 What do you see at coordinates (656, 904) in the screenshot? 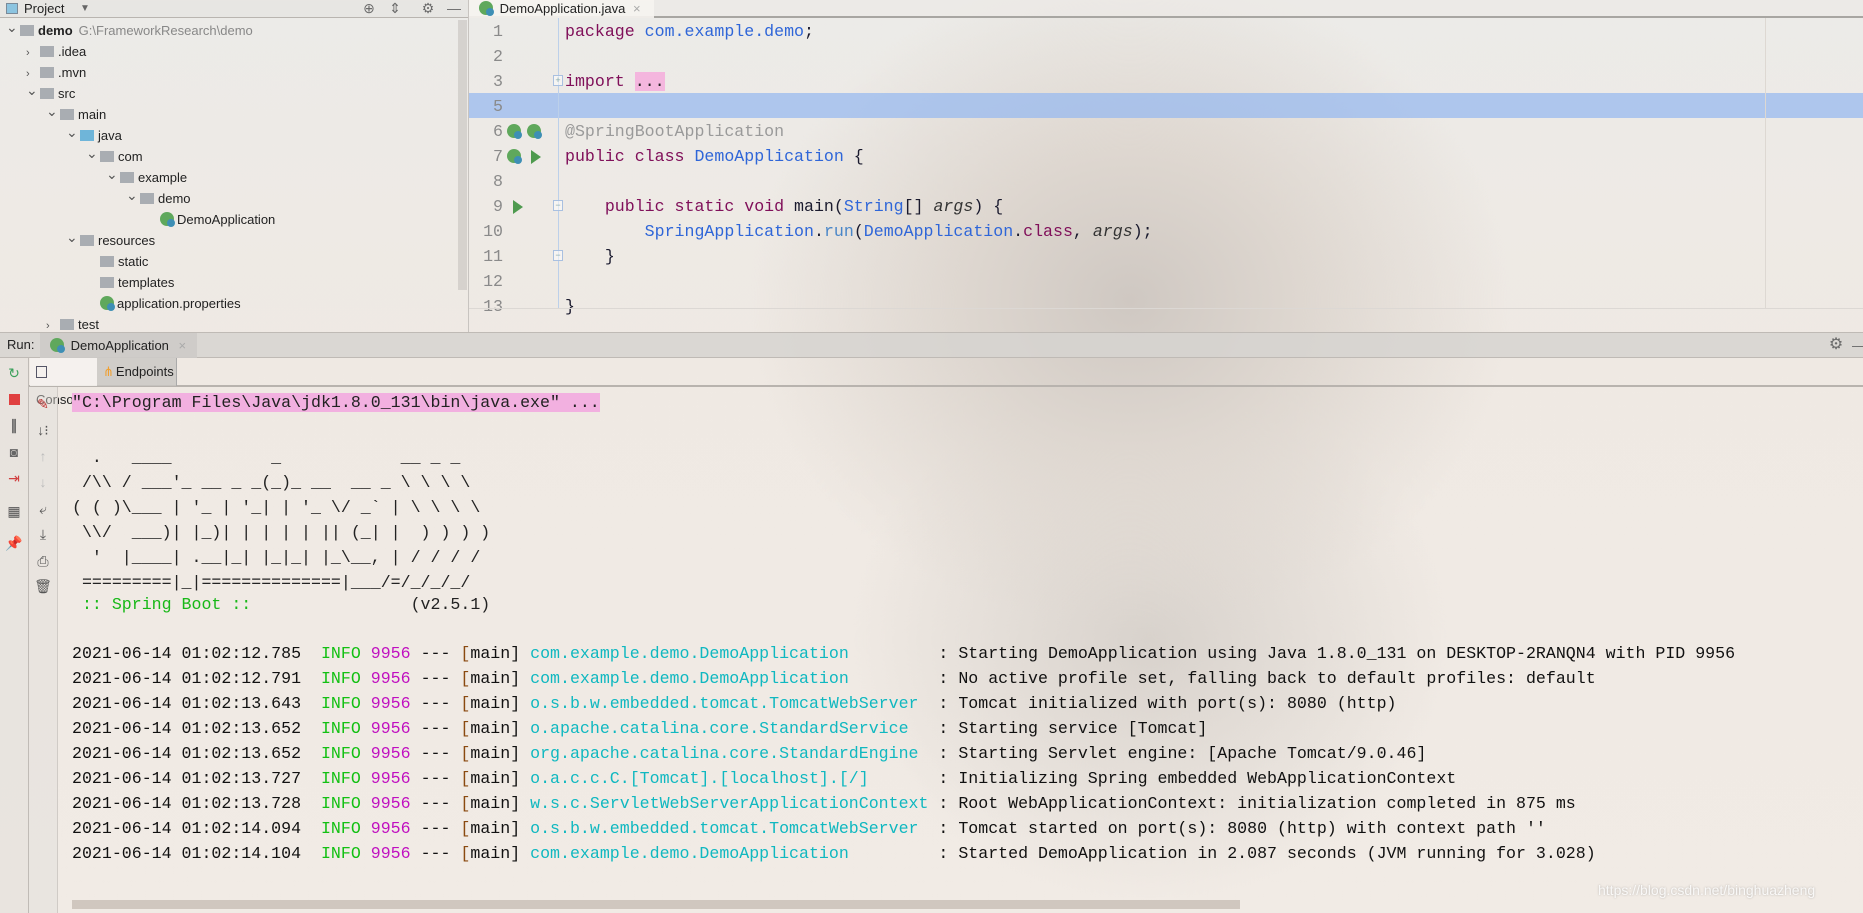
I see `console-horizontal-scrollbar` at bounding box center [656, 904].